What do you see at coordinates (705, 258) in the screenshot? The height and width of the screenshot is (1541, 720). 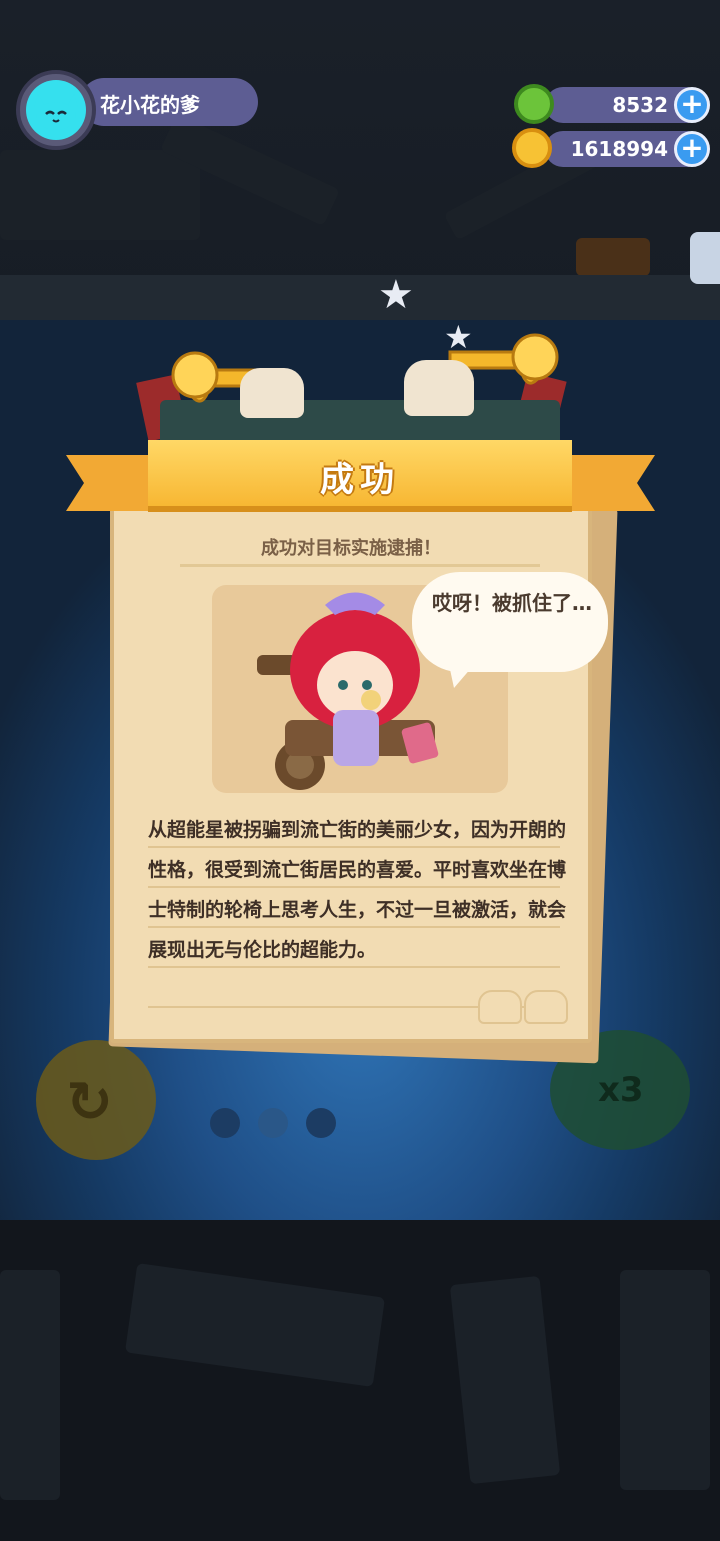 I see `side-clip-tab` at bounding box center [705, 258].